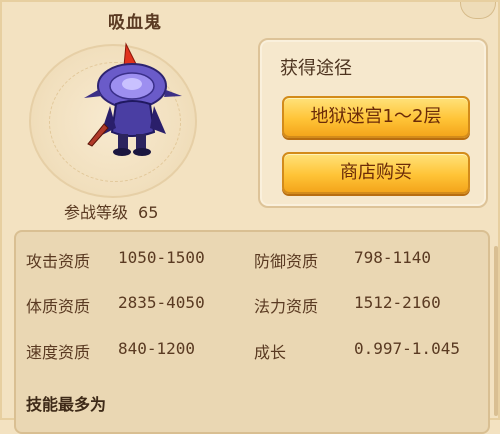 Image resolution: width=500 pixels, height=434 pixels. What do you see at coordinates (252, 354) in the screenshot?
I see `stat-row: 速度资质 840-1200 成长 0.997-1.045` at bounding box center [252, 354].